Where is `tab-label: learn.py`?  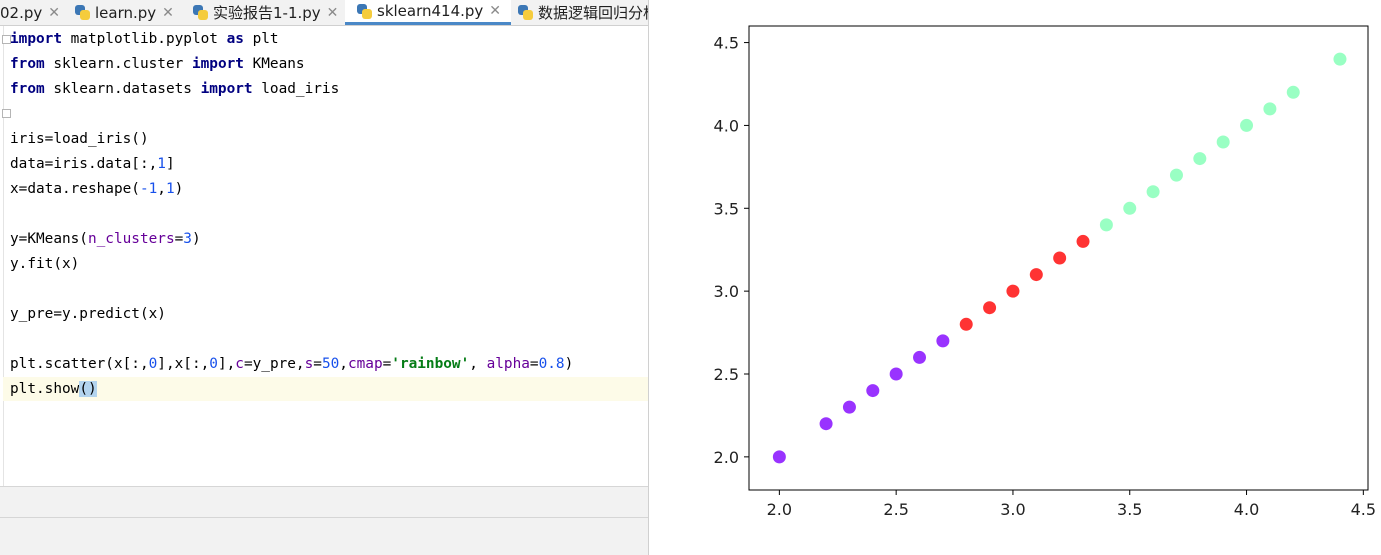 tab-label: learn.py is located at coordinates (126, 12).